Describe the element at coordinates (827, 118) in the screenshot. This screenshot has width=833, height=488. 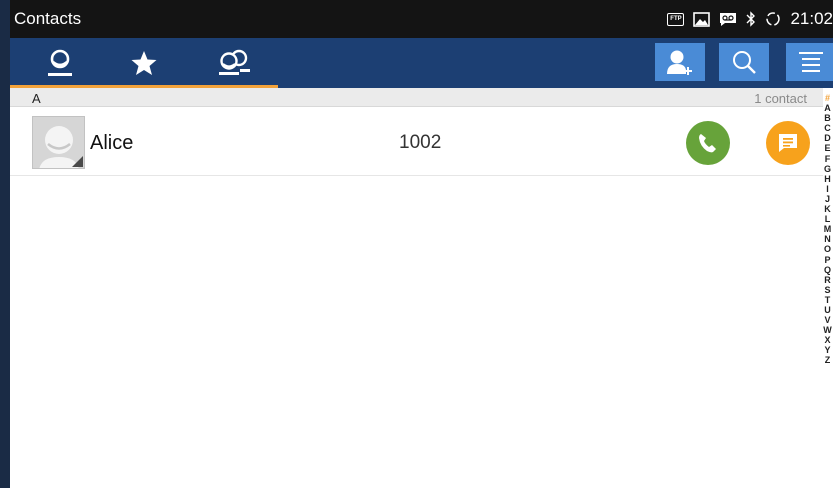
I see `alpha-index-letter: B` at that location.